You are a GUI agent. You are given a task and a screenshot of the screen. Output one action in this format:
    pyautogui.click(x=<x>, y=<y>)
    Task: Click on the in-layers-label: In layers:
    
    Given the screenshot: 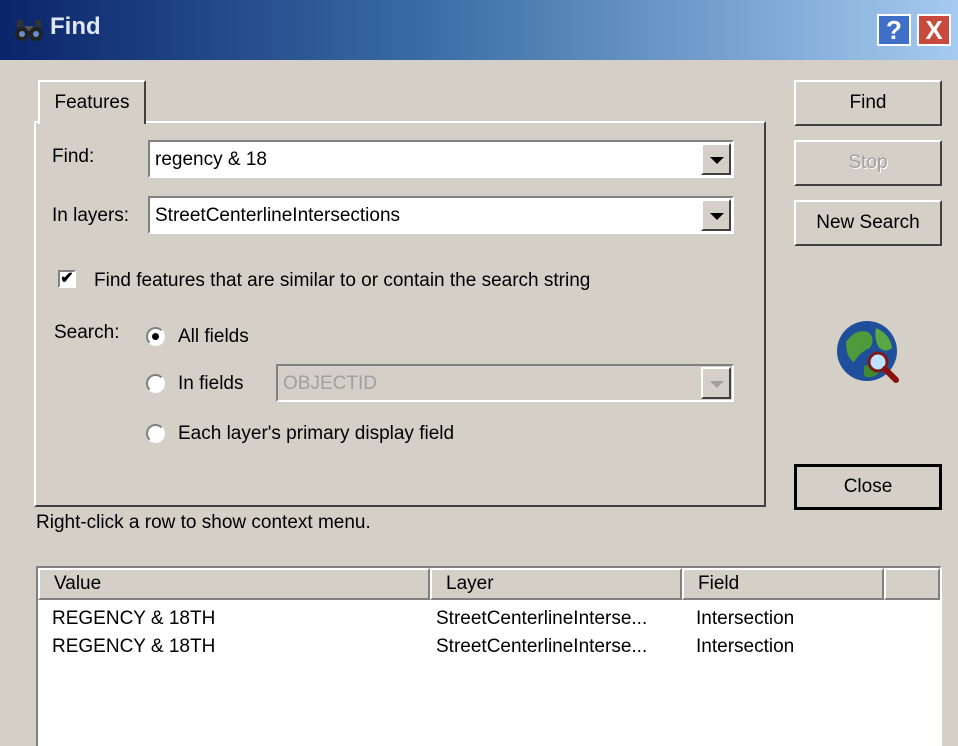 What is the action you would take?
    pyautogui.click(x=91, y=215)
    